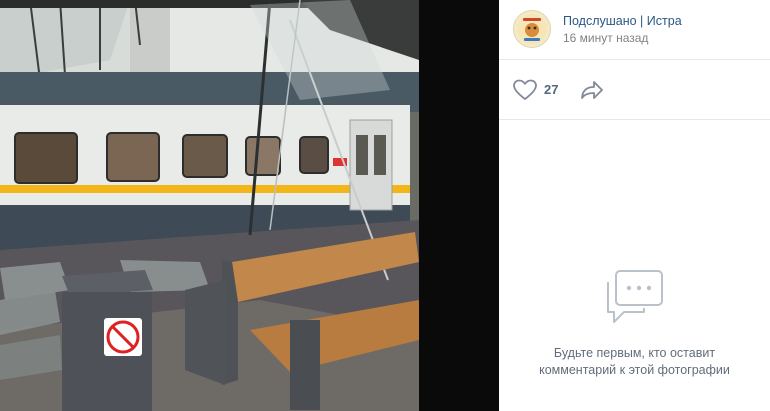 The width and height of the screenshot is (770, 411). I want to click on photo-margin, so click(459, 205).